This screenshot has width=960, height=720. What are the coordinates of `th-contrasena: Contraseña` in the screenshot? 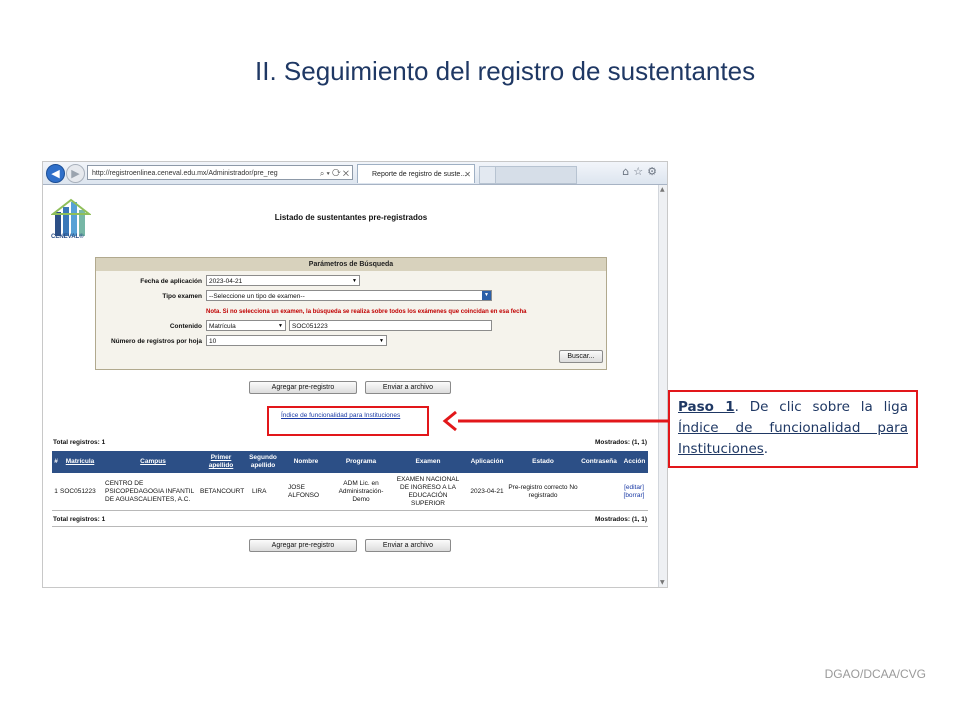 It's located at (599, 461).